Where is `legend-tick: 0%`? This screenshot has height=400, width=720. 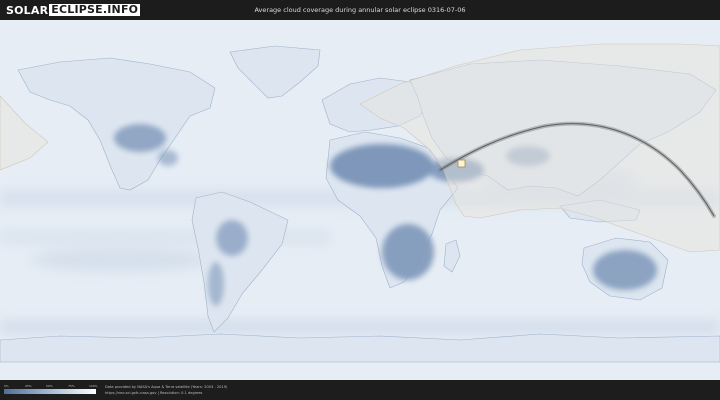 legend-tick: 0% is located at coordinates (6, 386).